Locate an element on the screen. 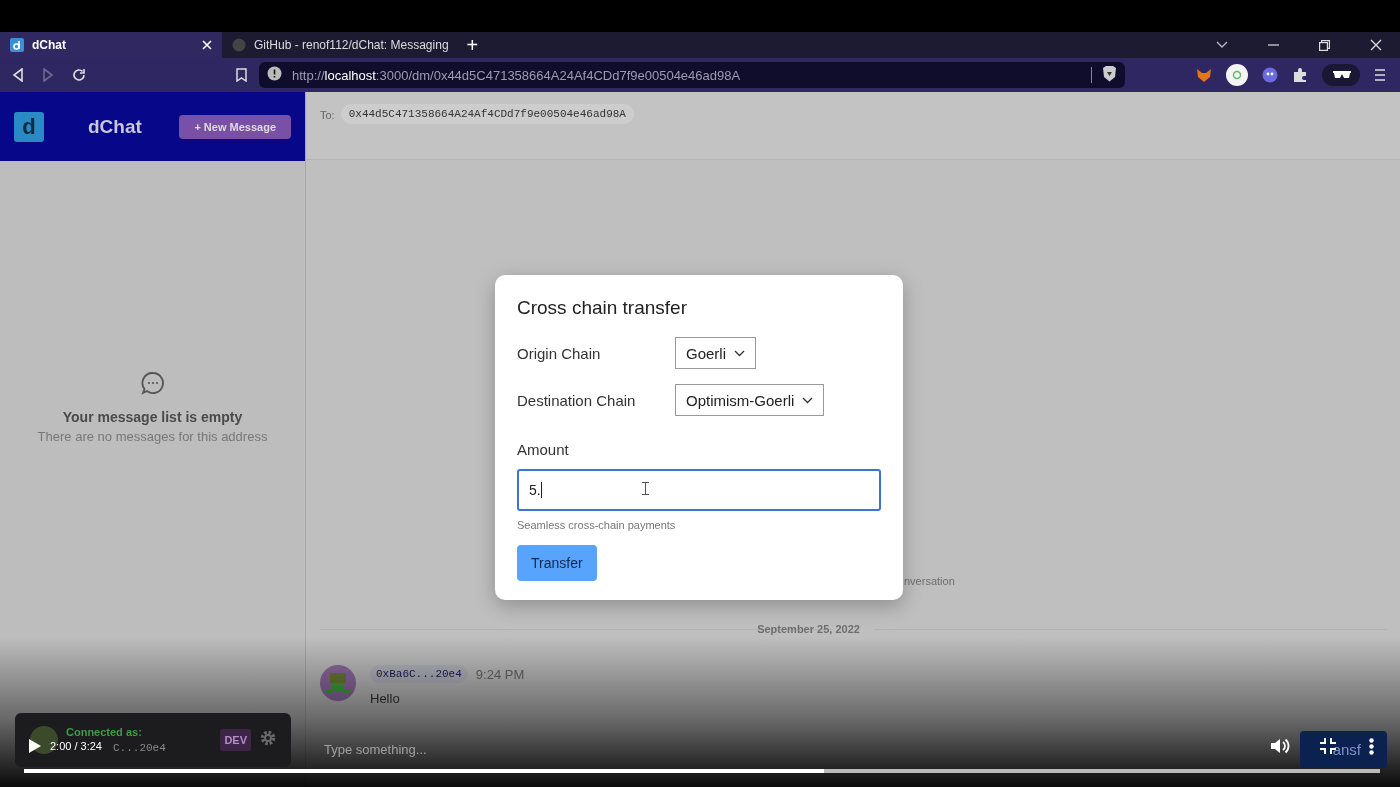  field-hint: Seamless cross-chain payments is located at coordinates (597, 525).